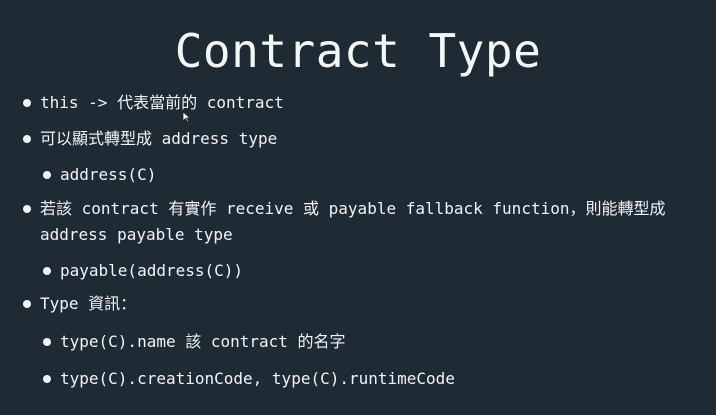  What do you see at coordinates (186, 117) in the screenshot?
I see `mouse-cursor-icon` at bounding box center [186, 117].